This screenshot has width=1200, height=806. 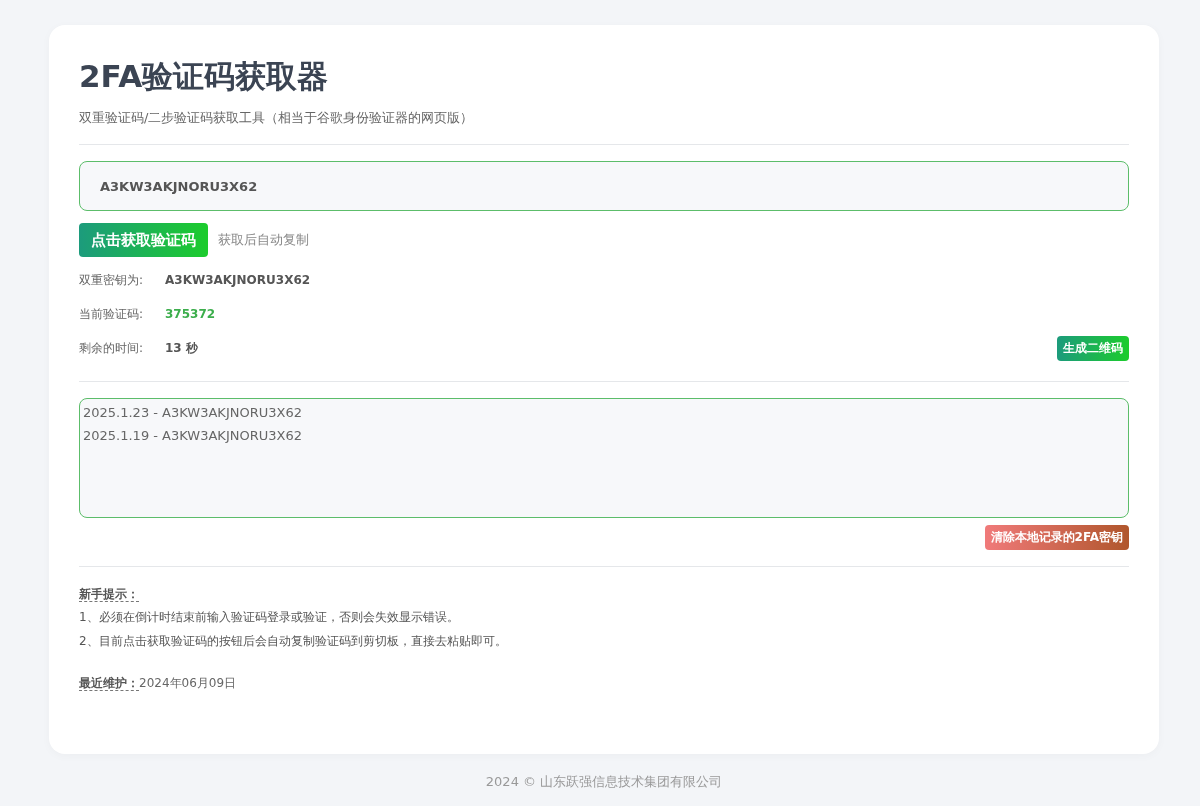 What do you see at coordinates (190, 314) in the screenshot?
I see `verification-code: 375372` at bounding box center [190, 314].